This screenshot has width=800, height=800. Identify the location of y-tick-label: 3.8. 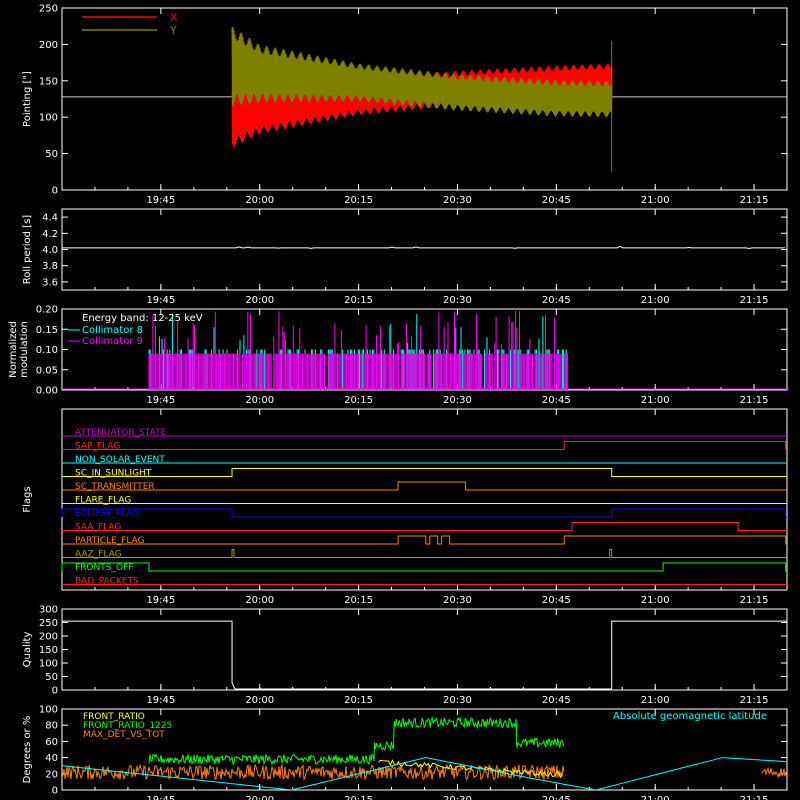
(50, 266).